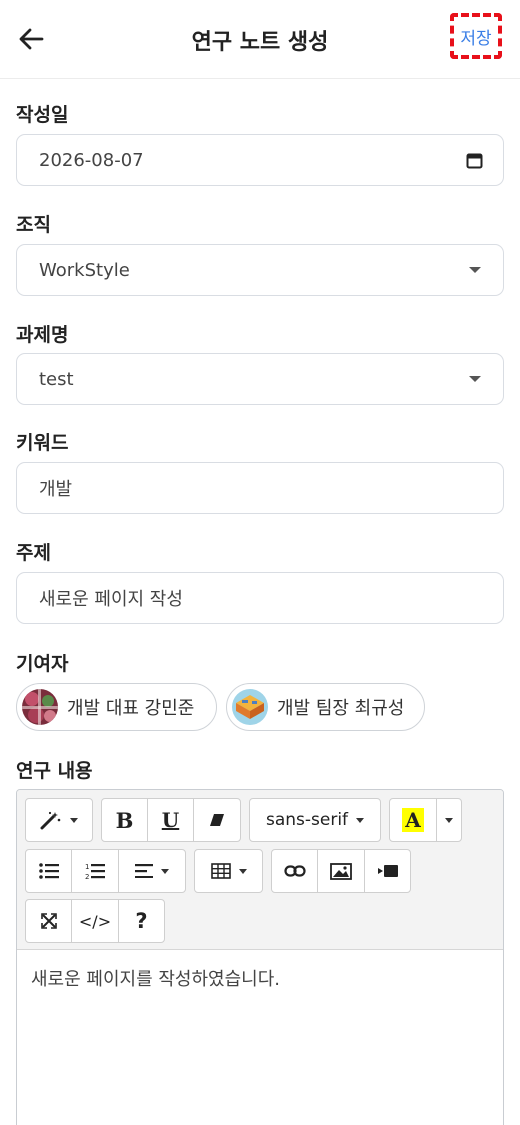 The height and width of the screenshot is (1125, 520). I want to click on eraser-icon, so click(217, 820).